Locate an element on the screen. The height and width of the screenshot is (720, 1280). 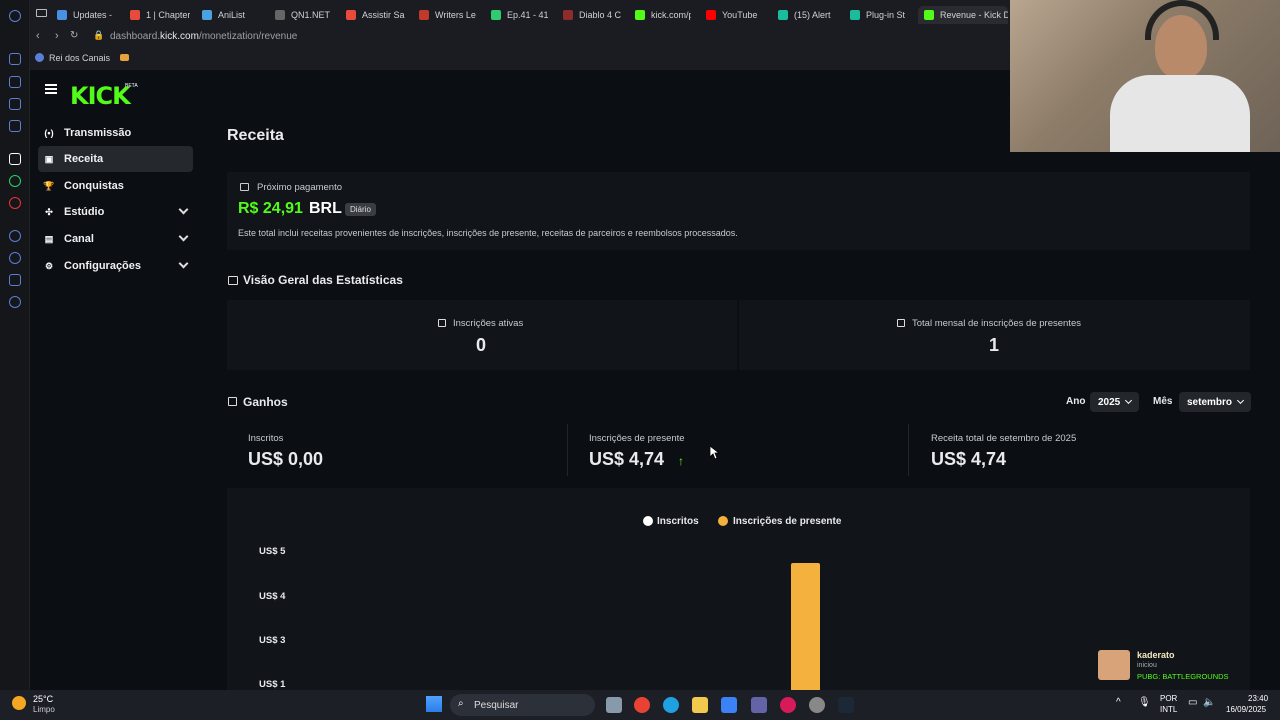
tab-label: Ep.41 - 41 is located at coordinates (528, 15).